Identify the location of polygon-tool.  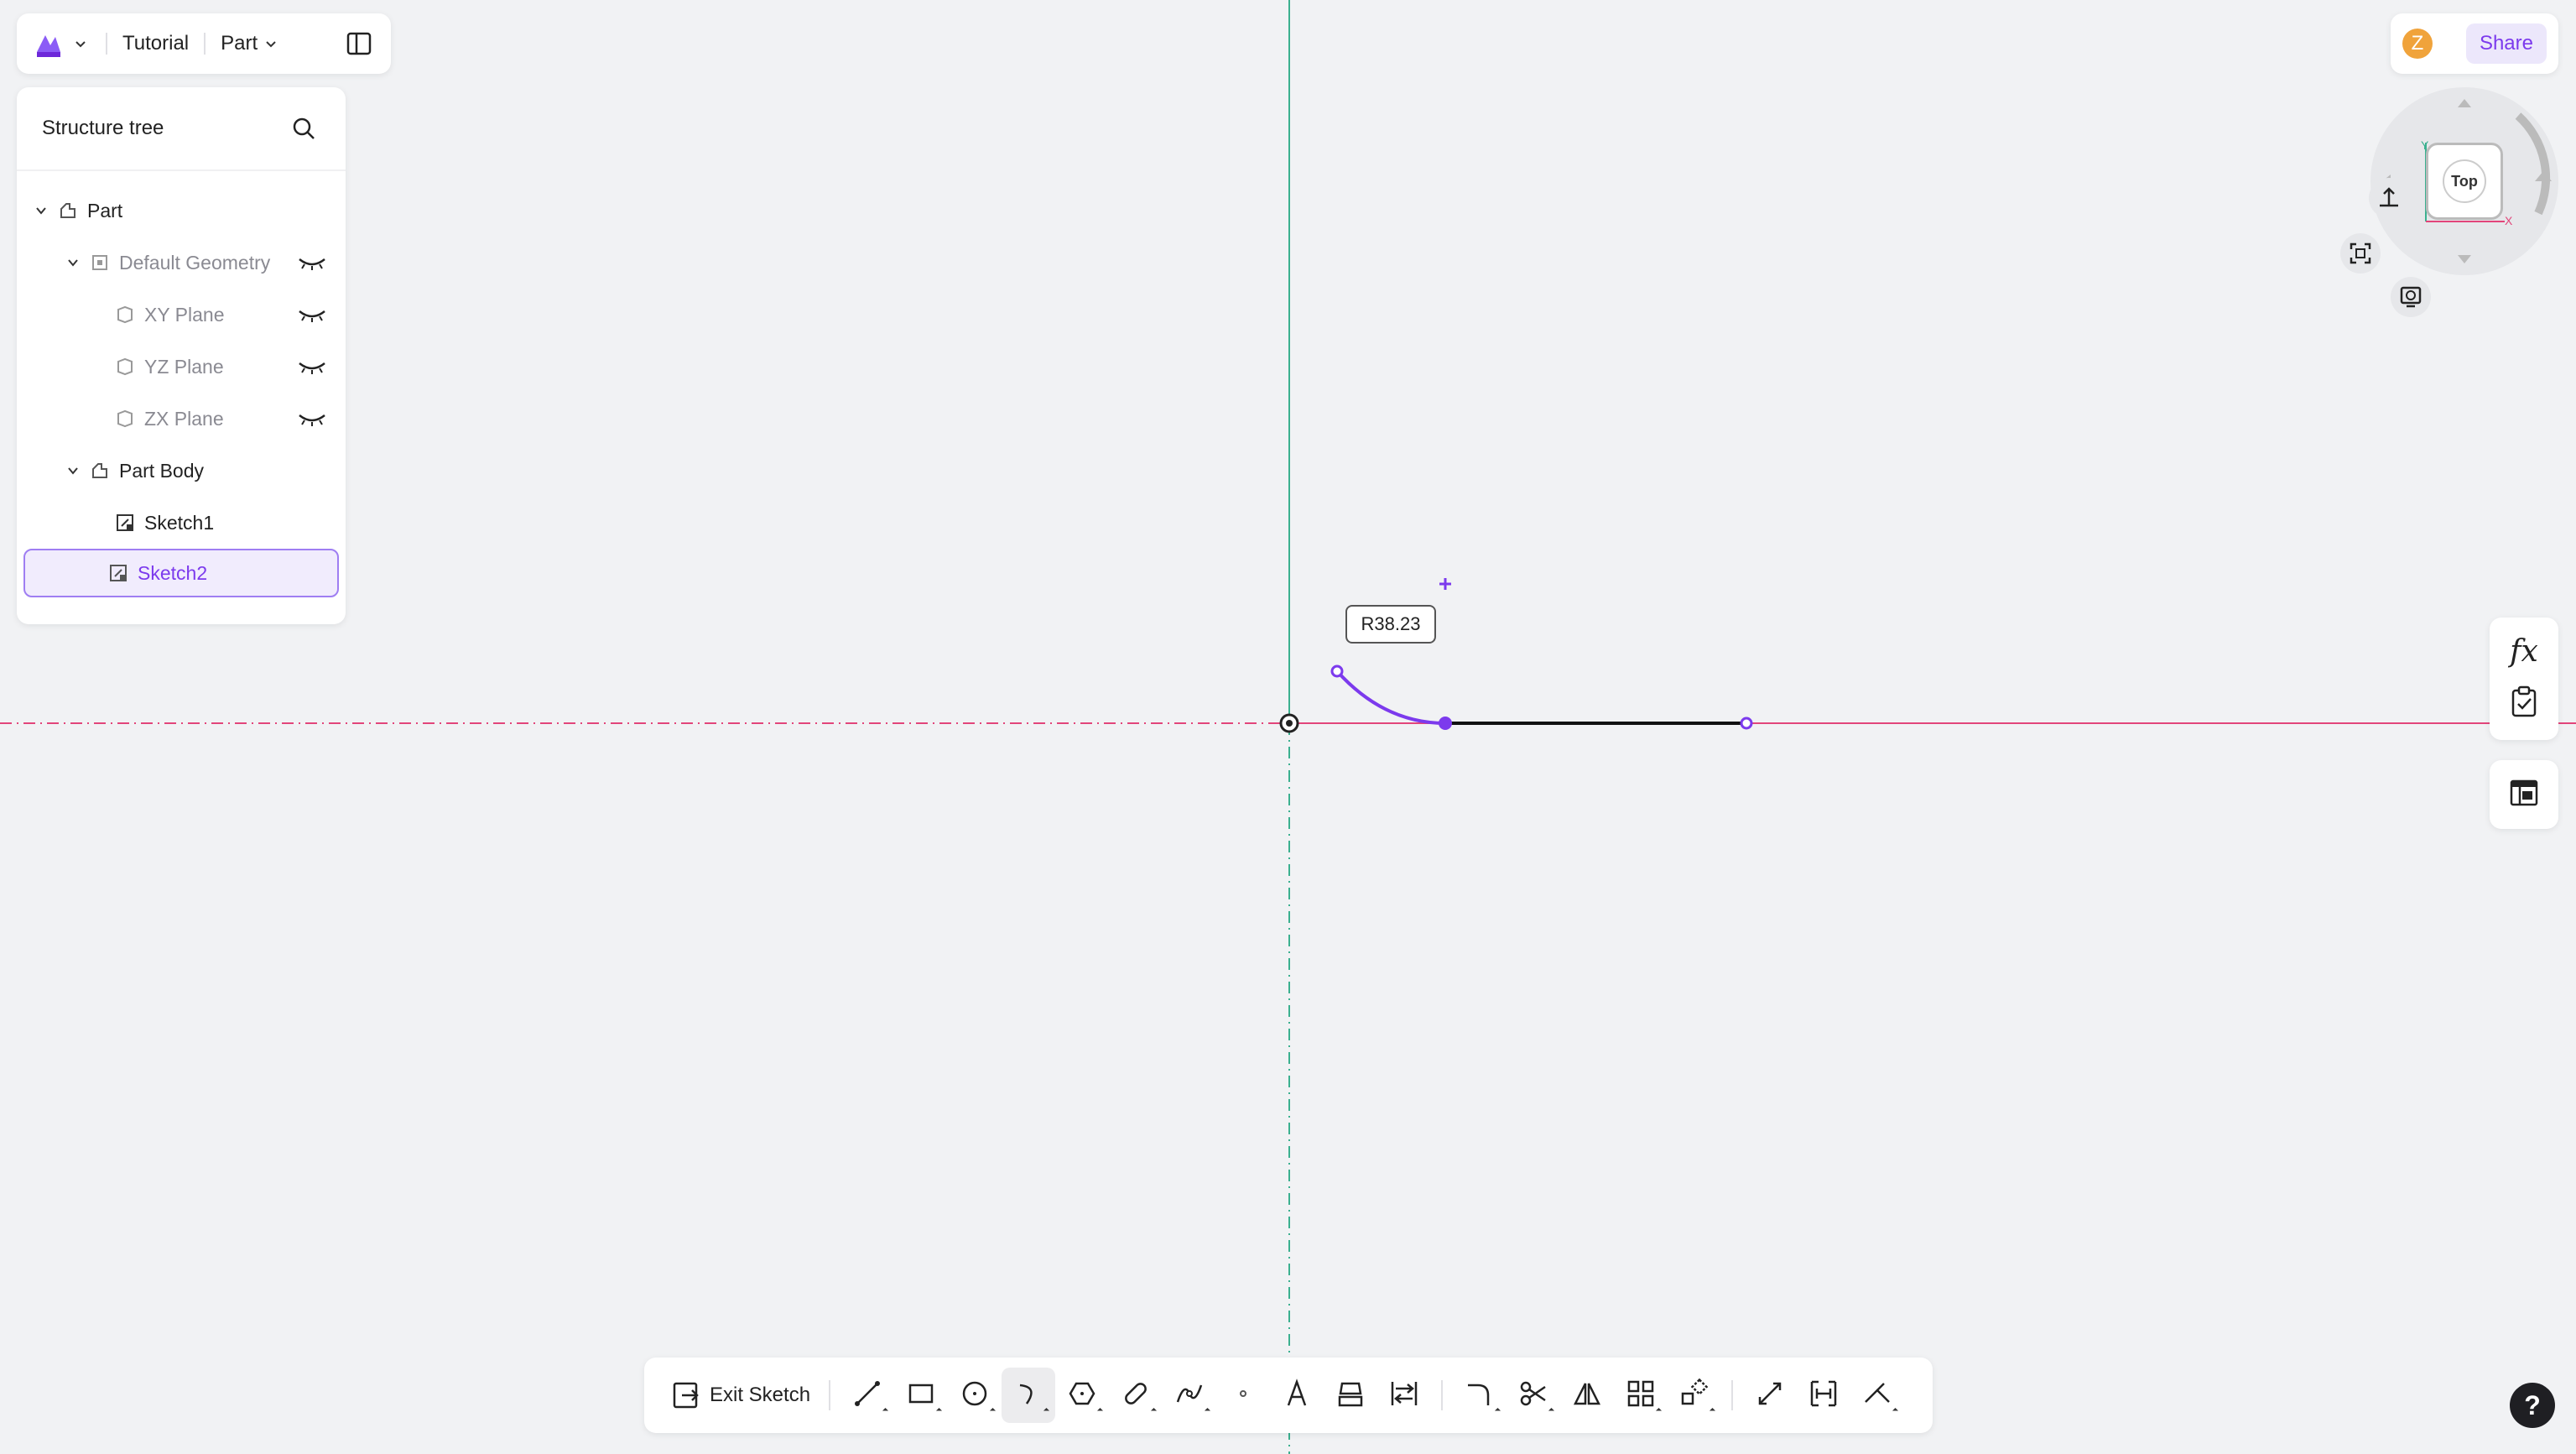
(1082, 1395).